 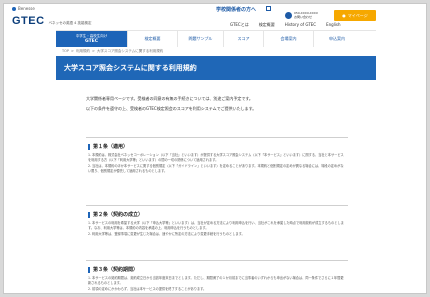 What do you see at coordinates (28, 21) in the screenshot?
I see `gtec-logo: GTEC` at bounding box center [28, 21].